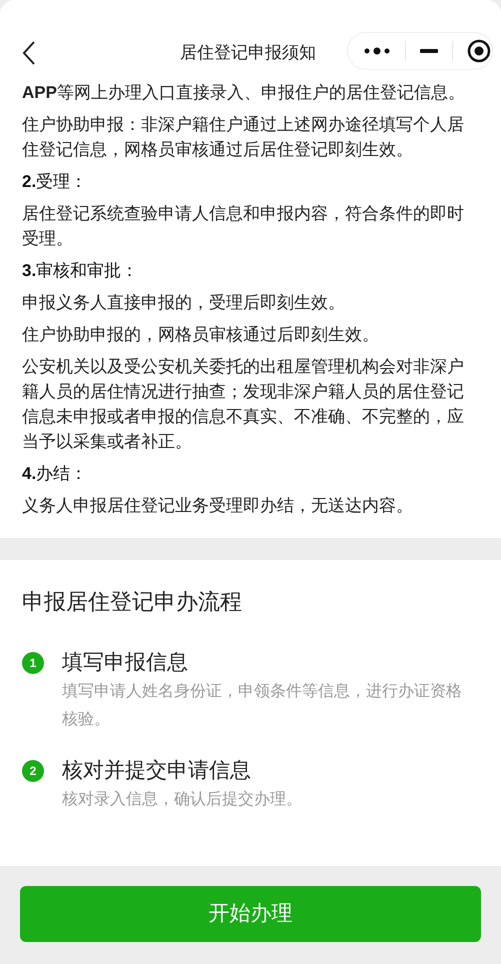  What do you see at coordinates (125, 663) in the screenshot?
I see `step-title: 填写申报信息` at bounding box center [125, 663].